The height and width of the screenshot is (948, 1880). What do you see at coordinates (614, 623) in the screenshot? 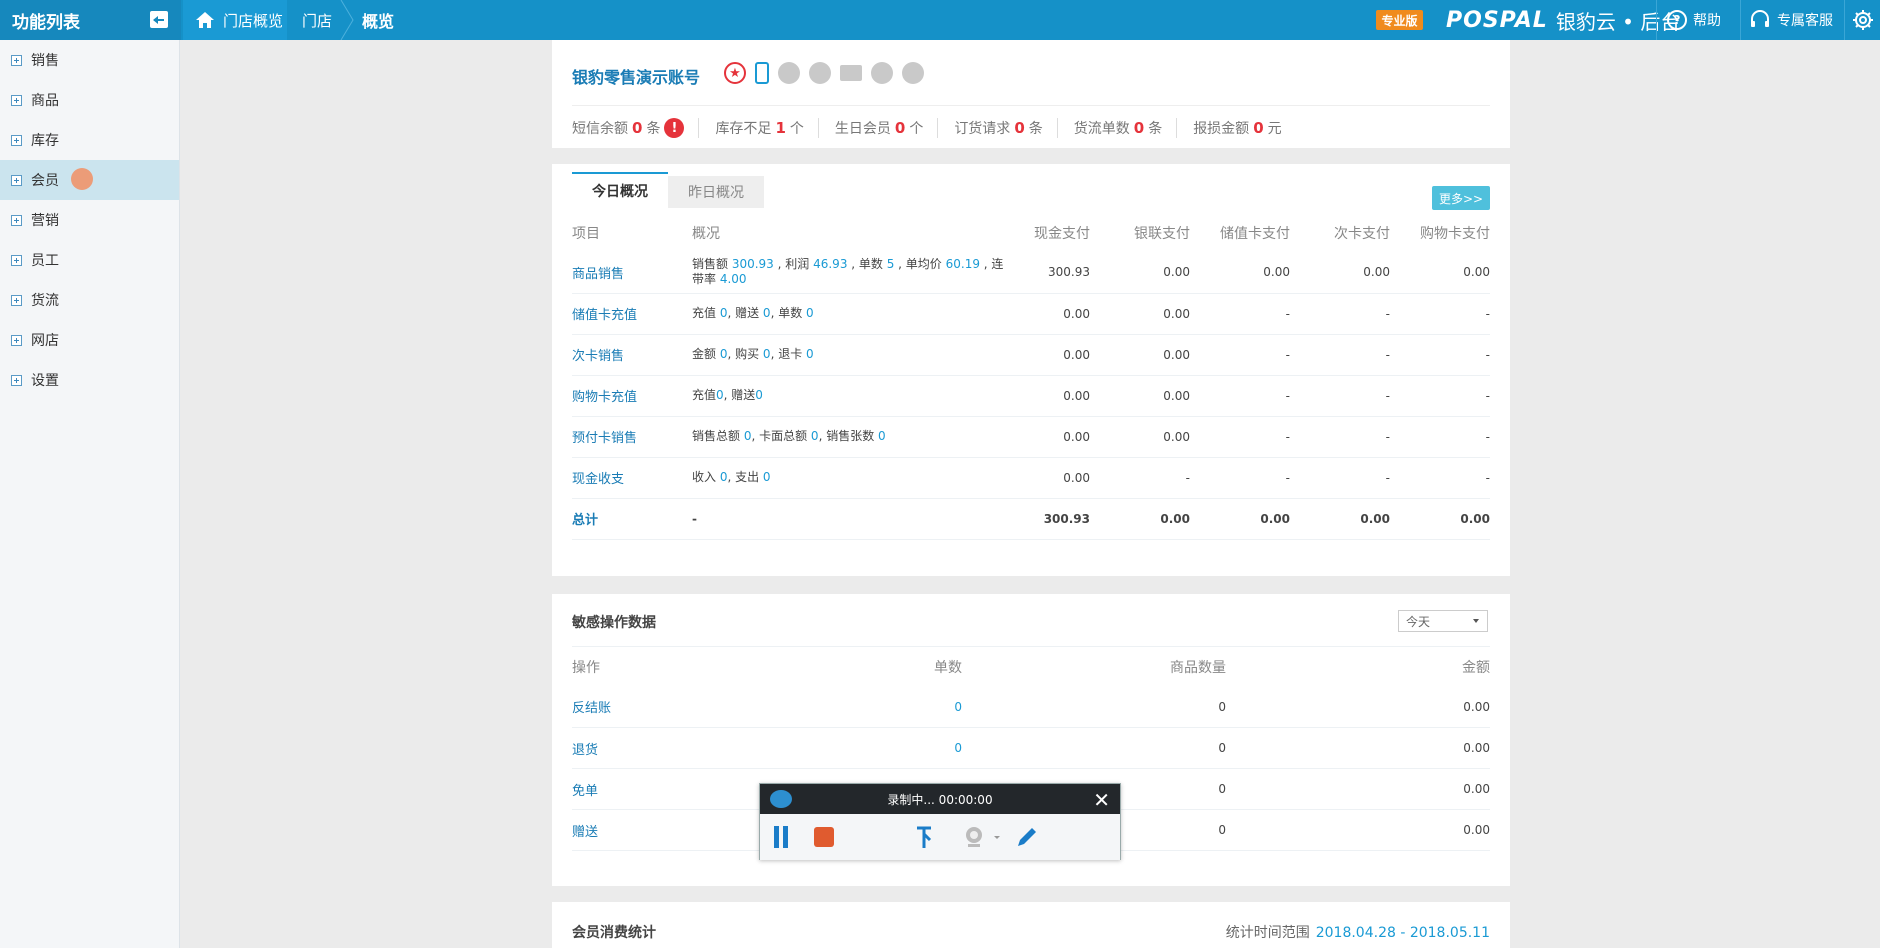
I see `sensitive-ops-title: 敏感操作数据` at bounding box center [614, 623].